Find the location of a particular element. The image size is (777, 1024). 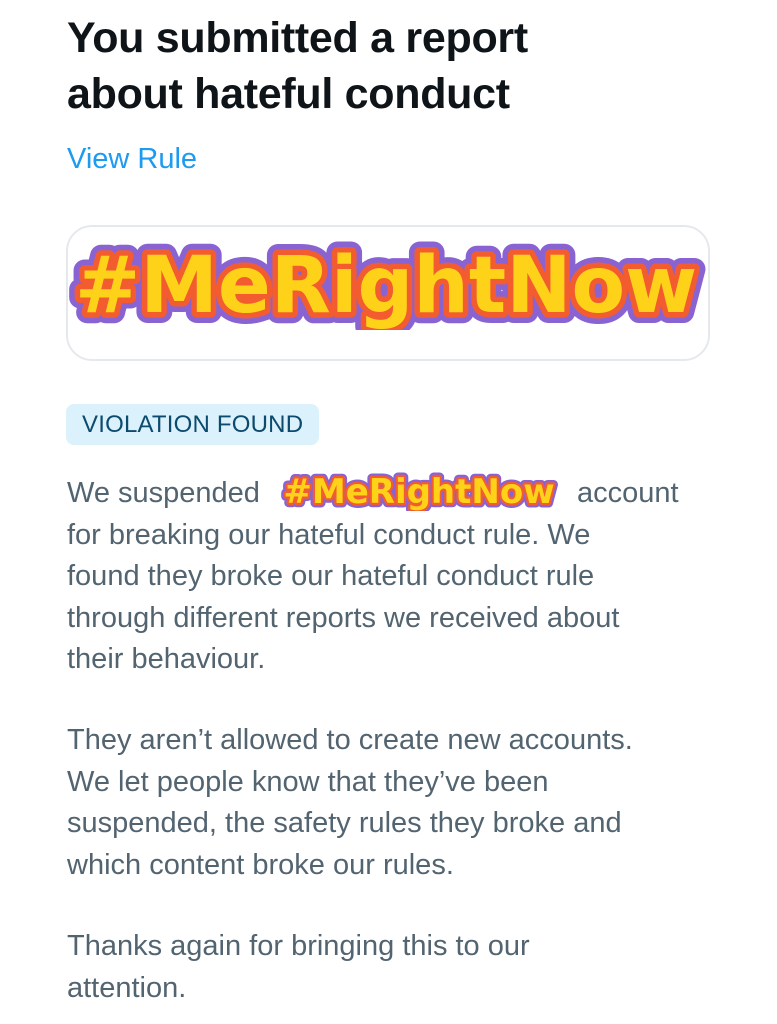

inline-sticker-text: #MeRightNow is located at coordinates (418, 491).